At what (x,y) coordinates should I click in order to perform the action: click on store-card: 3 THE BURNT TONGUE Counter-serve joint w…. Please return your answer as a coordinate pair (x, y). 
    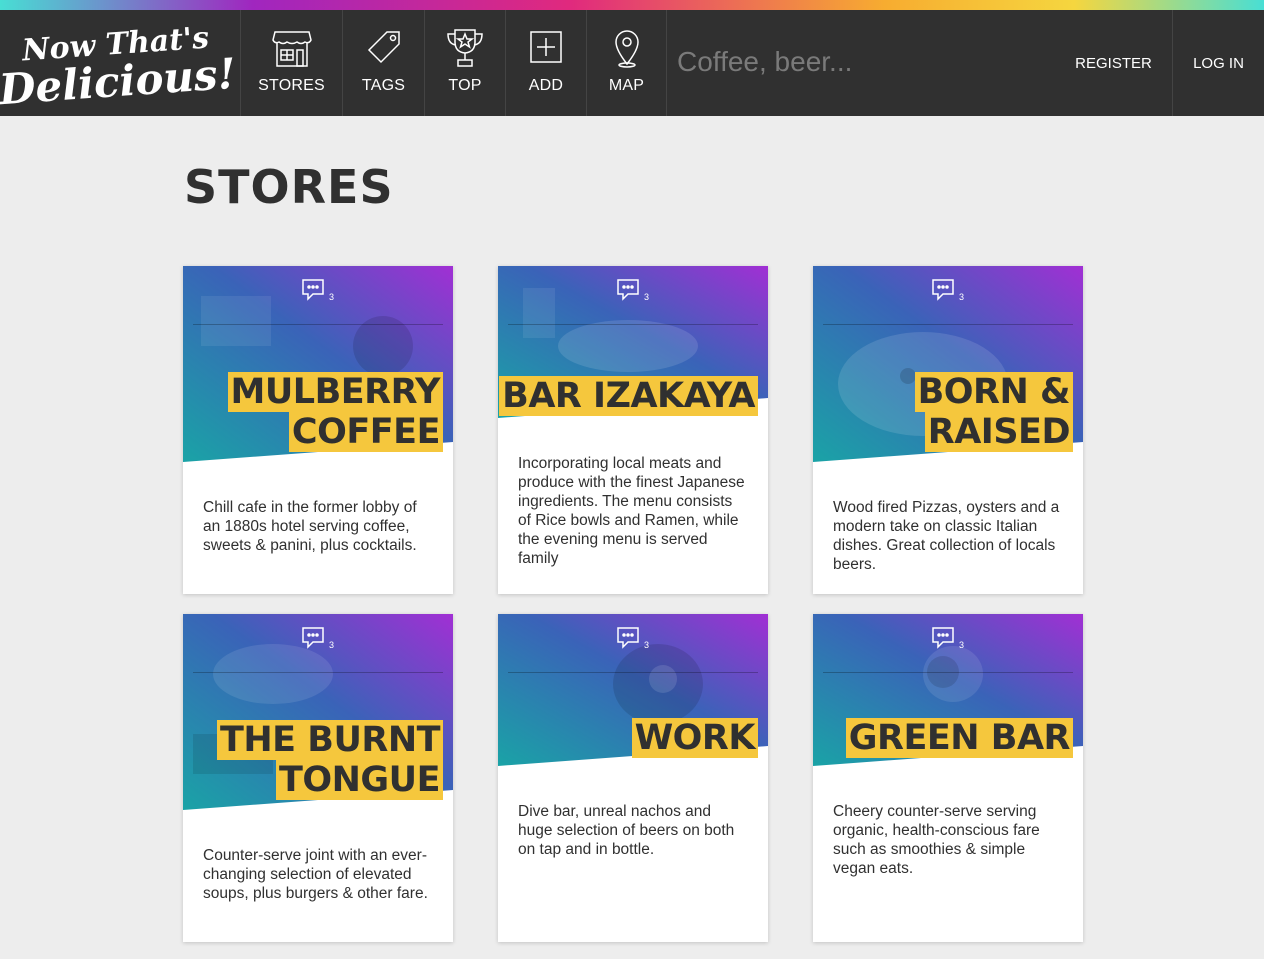
    Looking at the image, I should click on (318, 778).